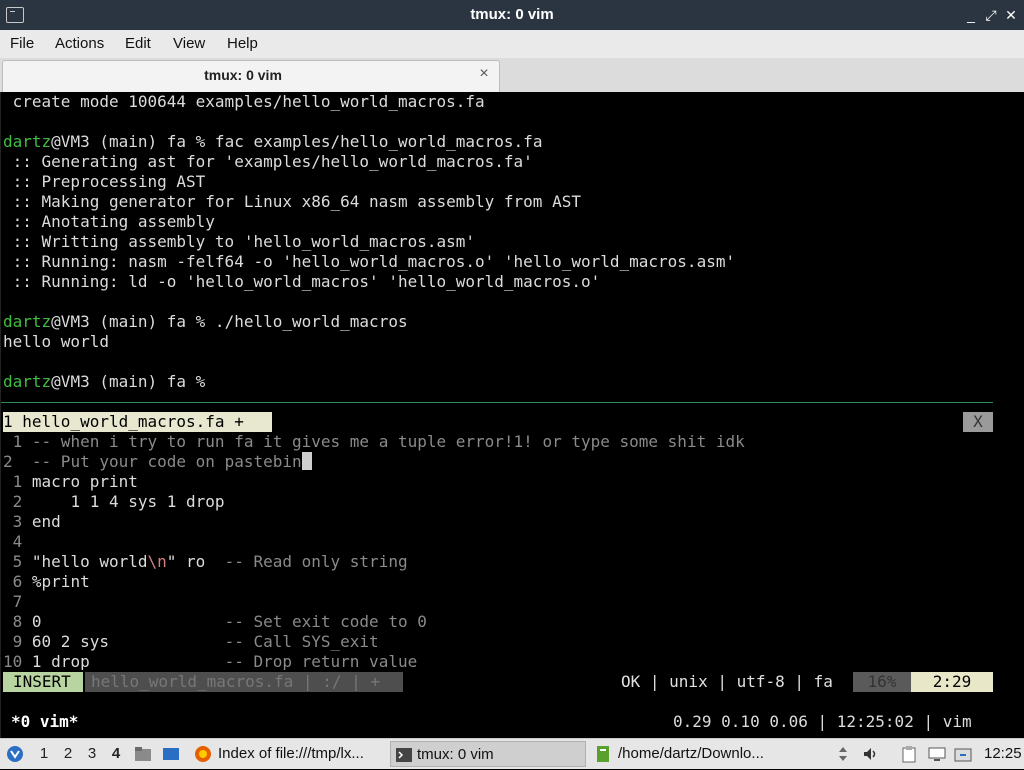  I want to click on firefox-icon, so click(203, 754).